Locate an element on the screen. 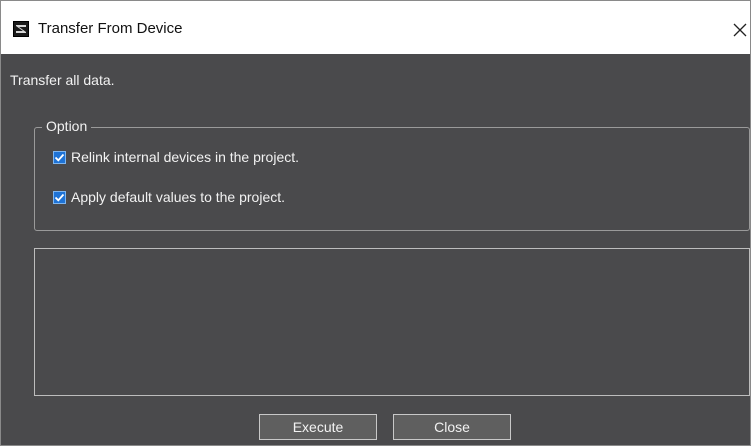  relink-devices-checkbox is located at coordinates (59, 157).